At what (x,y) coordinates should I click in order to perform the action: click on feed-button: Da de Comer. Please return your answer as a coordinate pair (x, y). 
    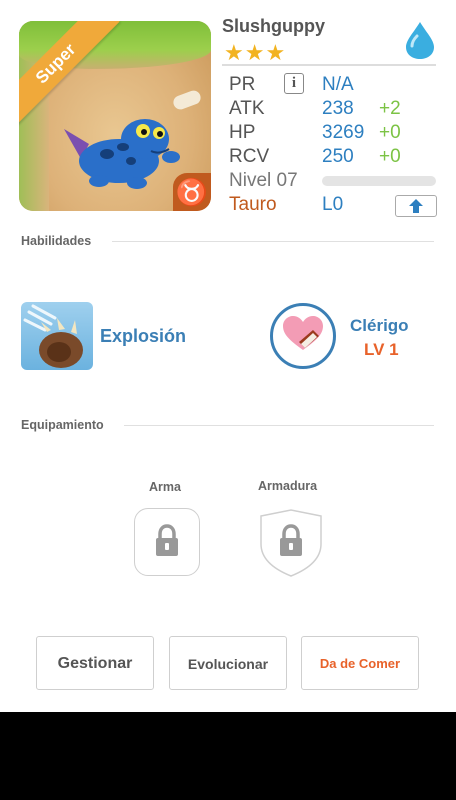
    Looking at the image, I should click on (360, 663).